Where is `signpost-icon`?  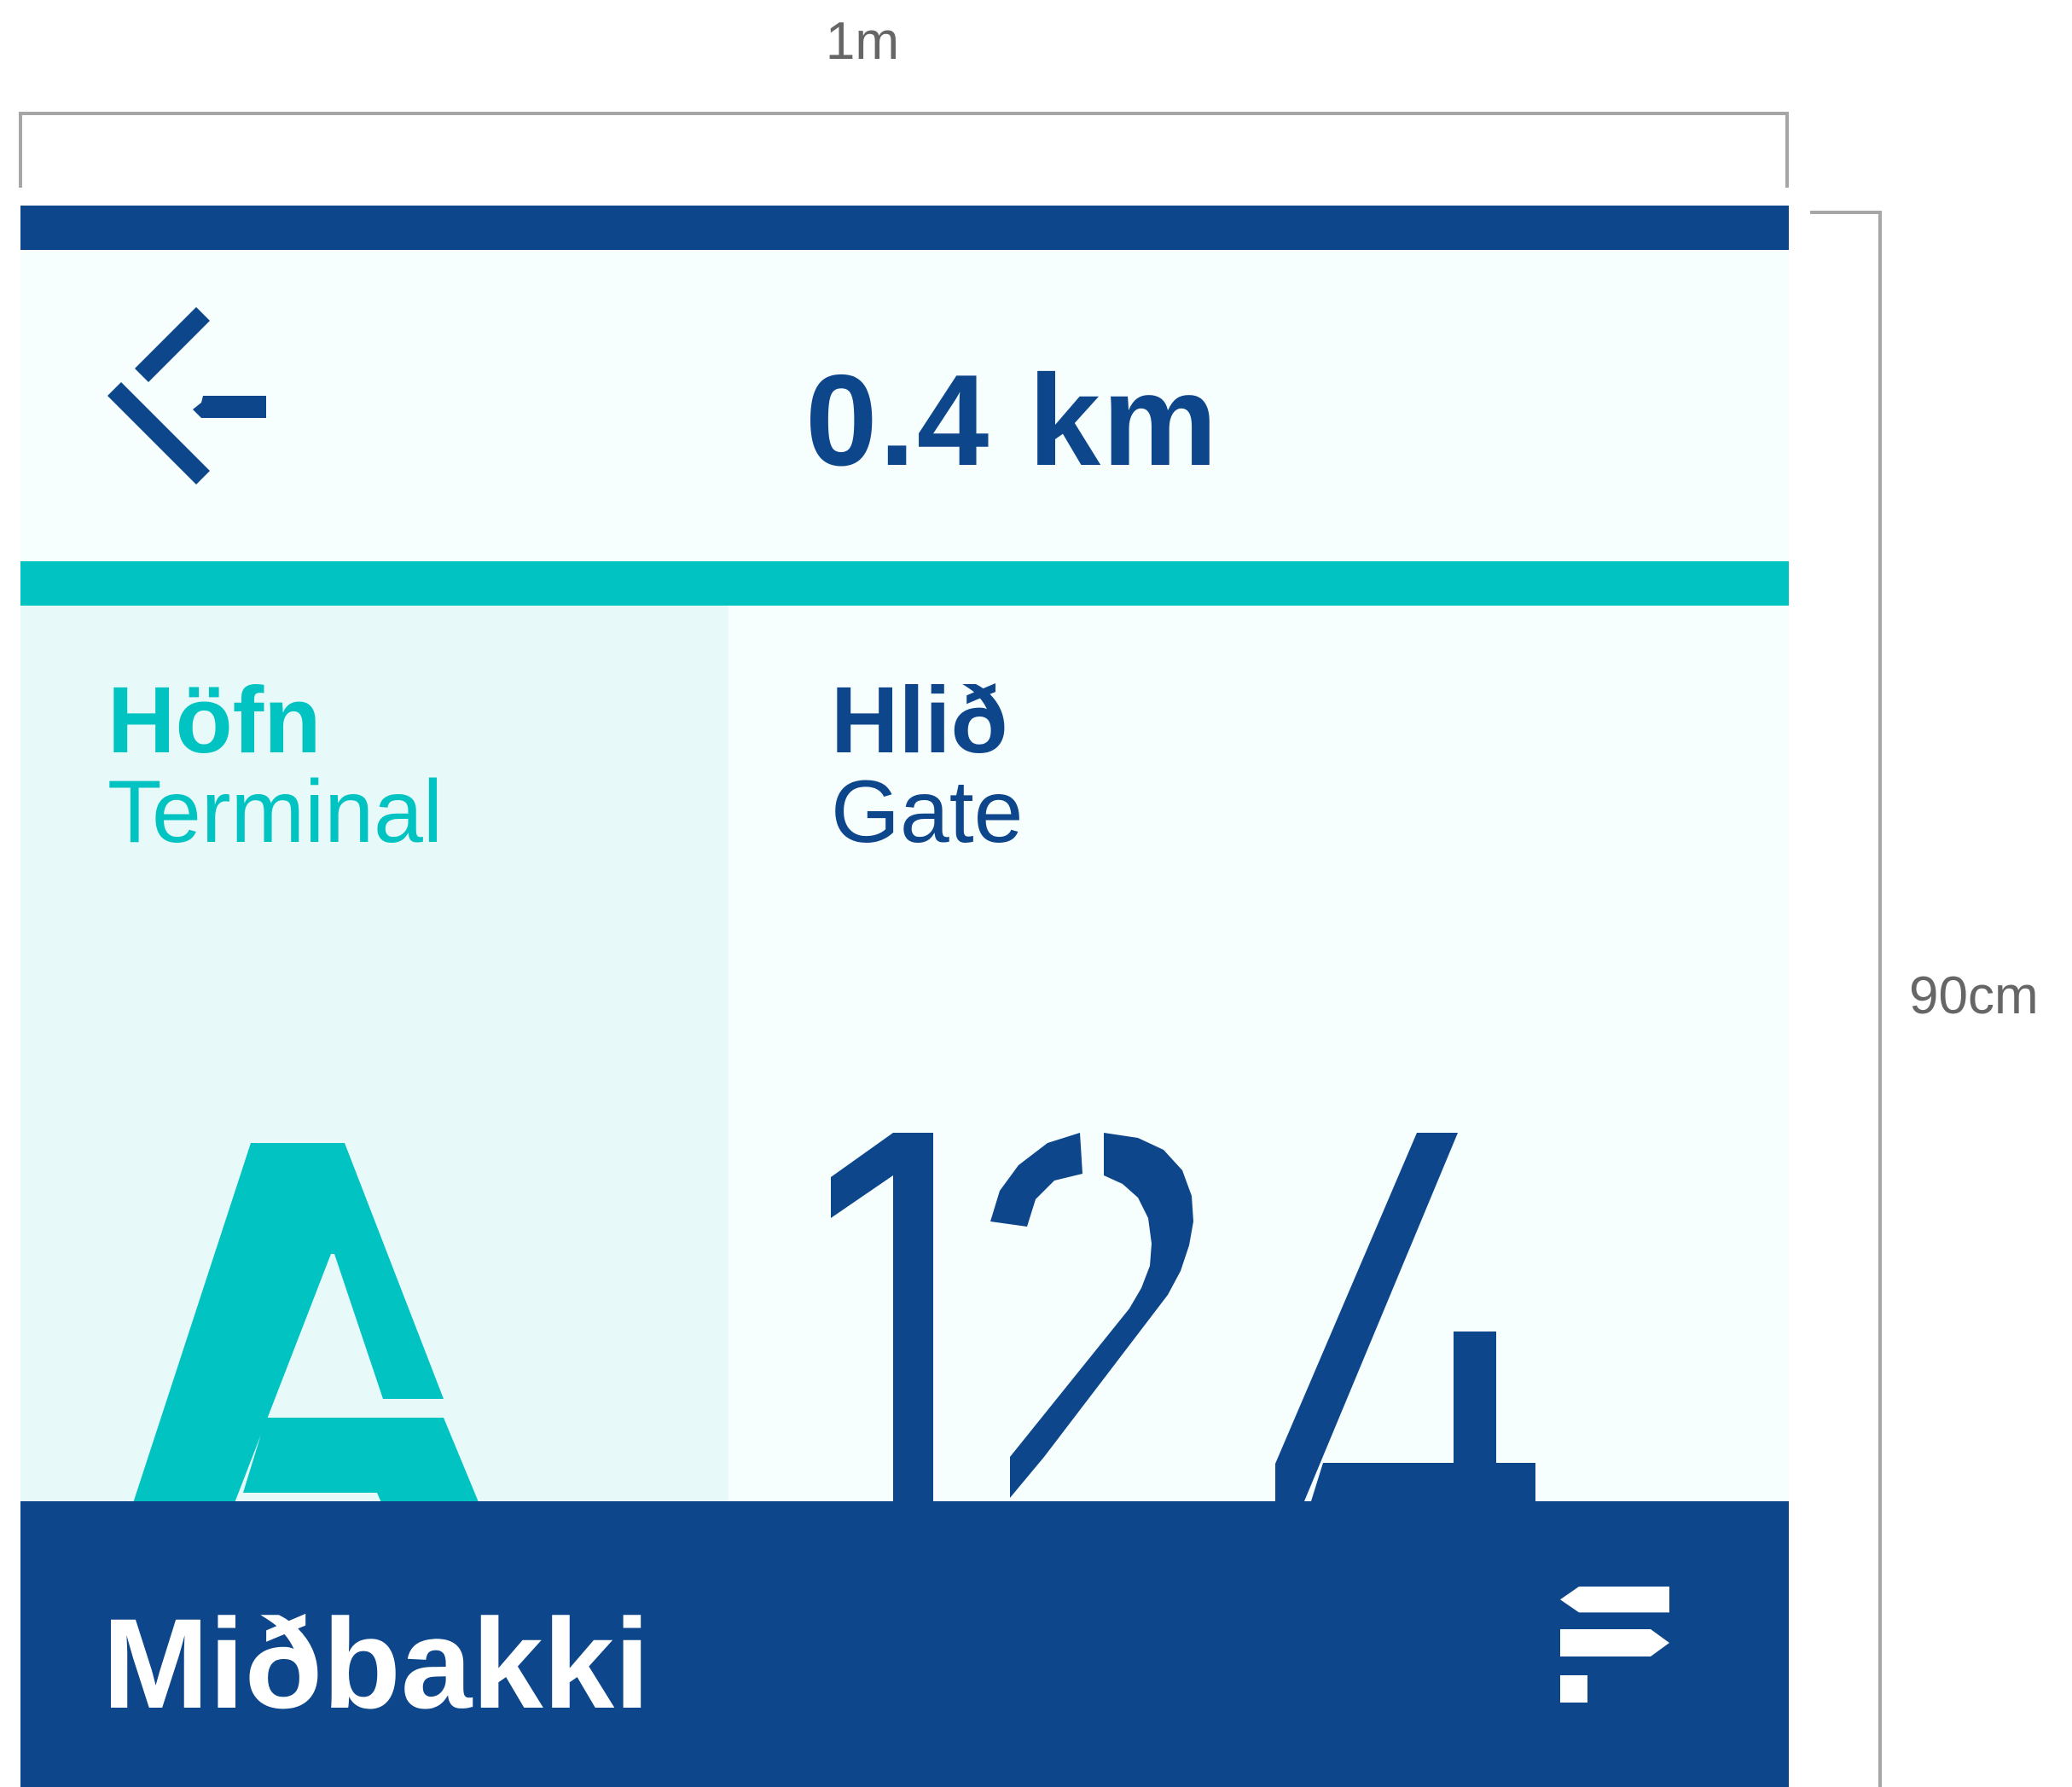 signpost-icon is located at coordinates (1615, 1645).